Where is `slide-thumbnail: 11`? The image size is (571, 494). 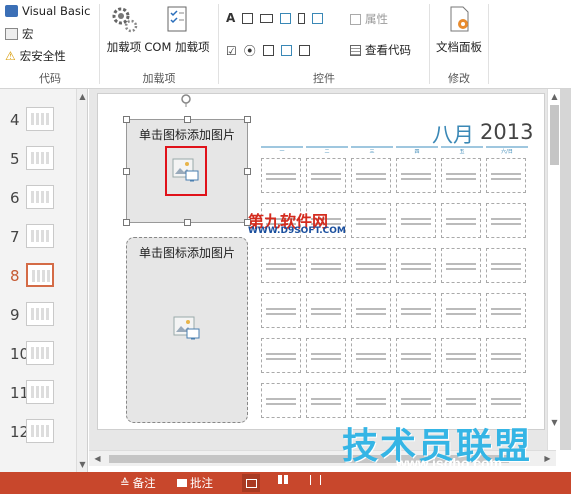
slide-thumbnail: 11 is located at coordinates (40, 393).